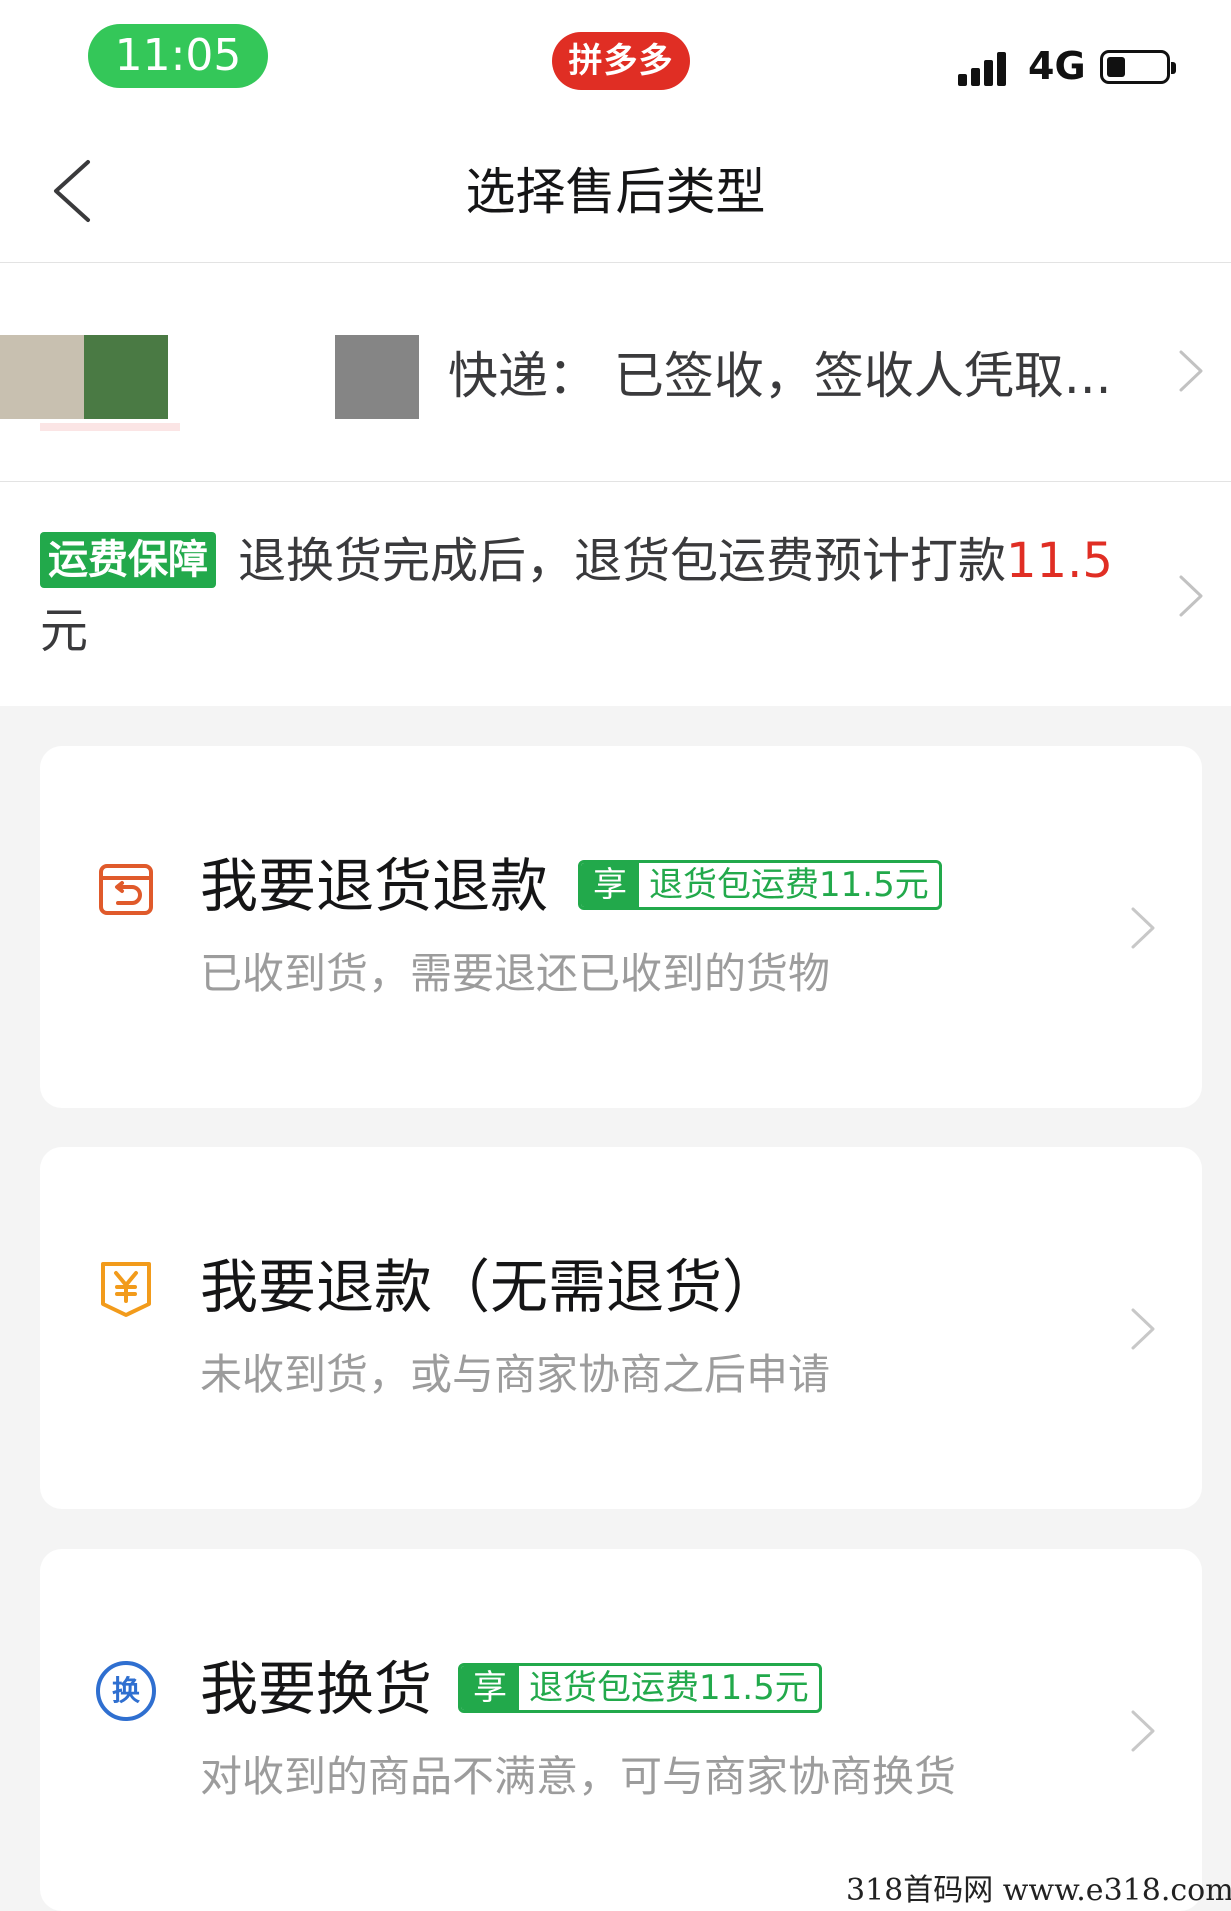 The height and width of the screenshot is (1911, 1231). Describe the element at coordinates (374, 886) in the screenshot. I see `option-title: 我要退货退款` at that location.